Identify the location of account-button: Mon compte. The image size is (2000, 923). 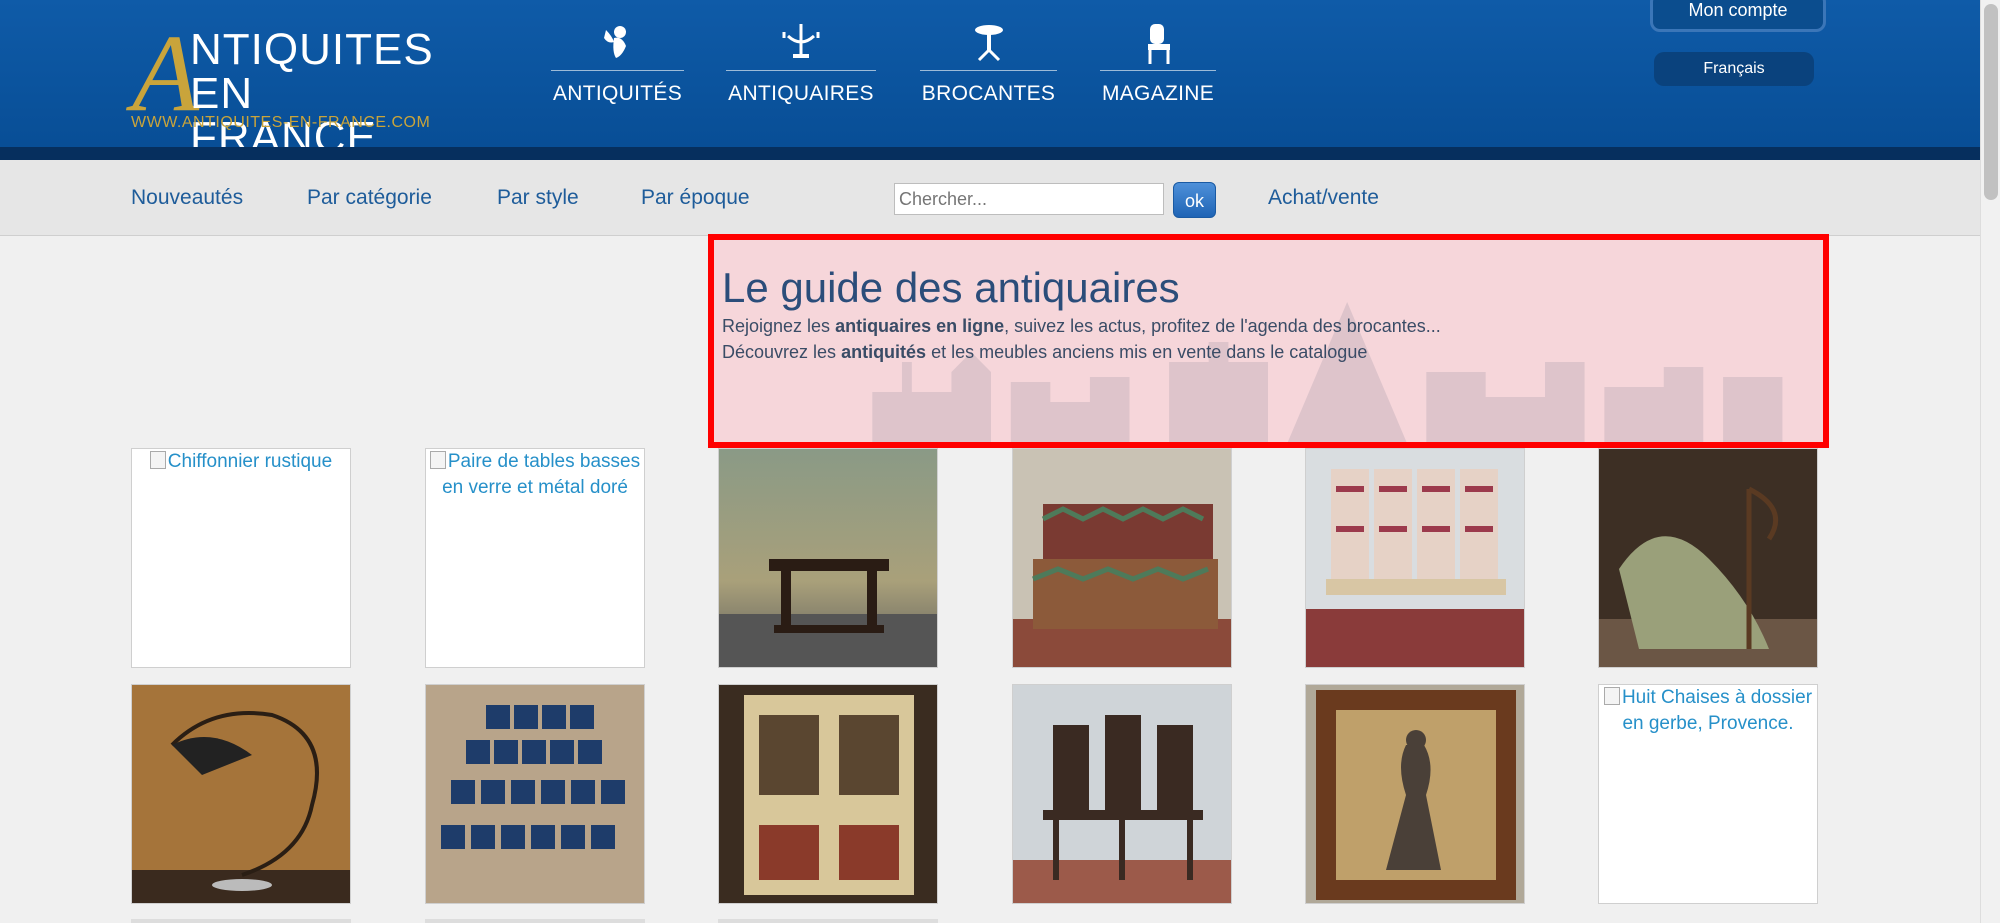
(1738, 16).